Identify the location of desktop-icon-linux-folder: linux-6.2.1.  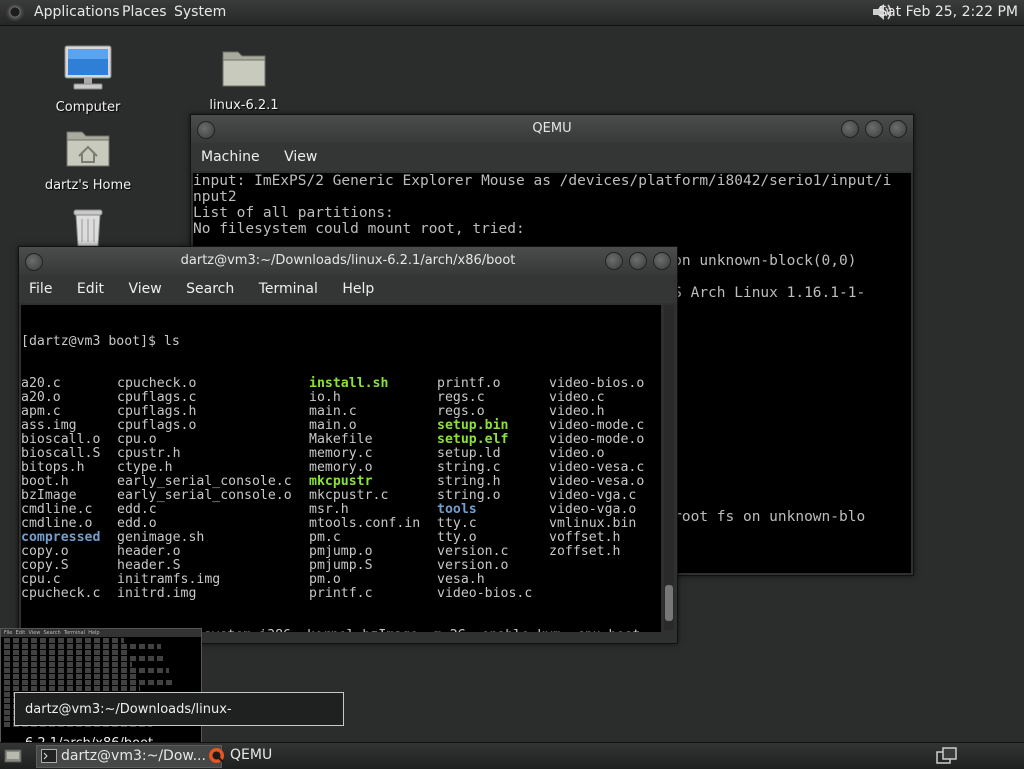
(244, 79).